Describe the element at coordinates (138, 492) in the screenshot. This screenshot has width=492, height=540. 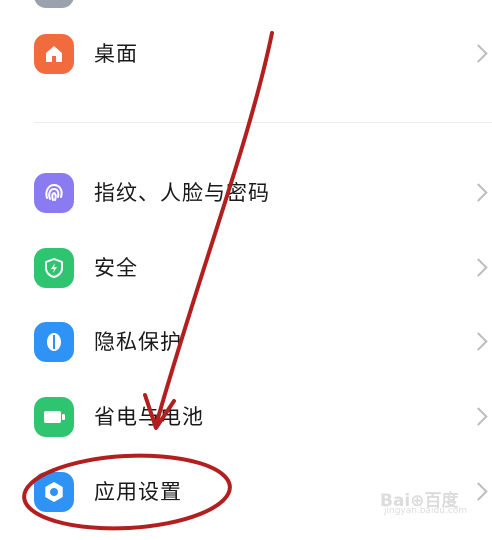
I see `settings-item-label: 应用设置` at that location.